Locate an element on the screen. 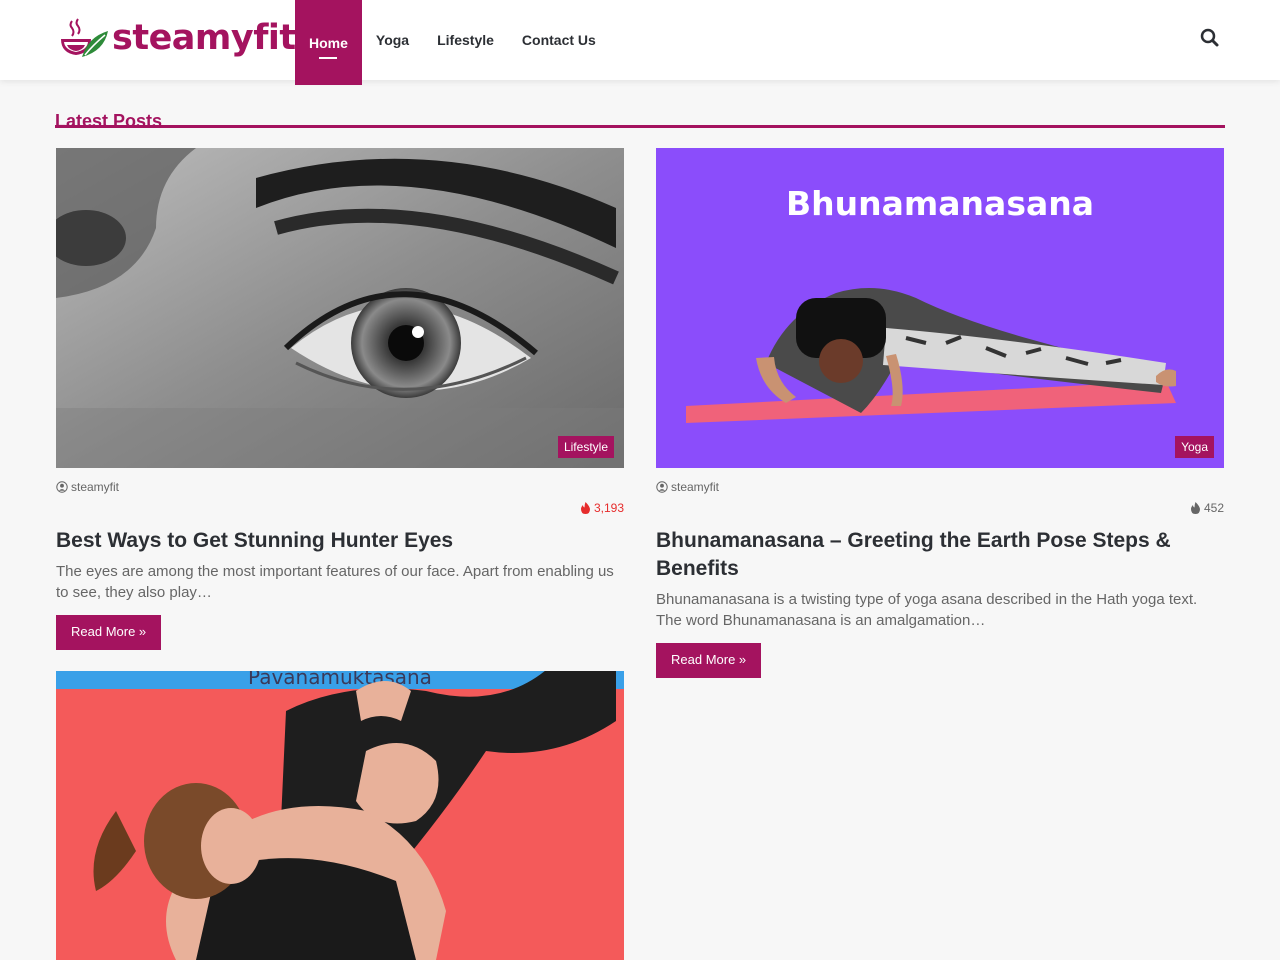 The image size is (1280, 960). post-thumbnail: Bhunamanasana Yoga is located at coordinates (940, 308).